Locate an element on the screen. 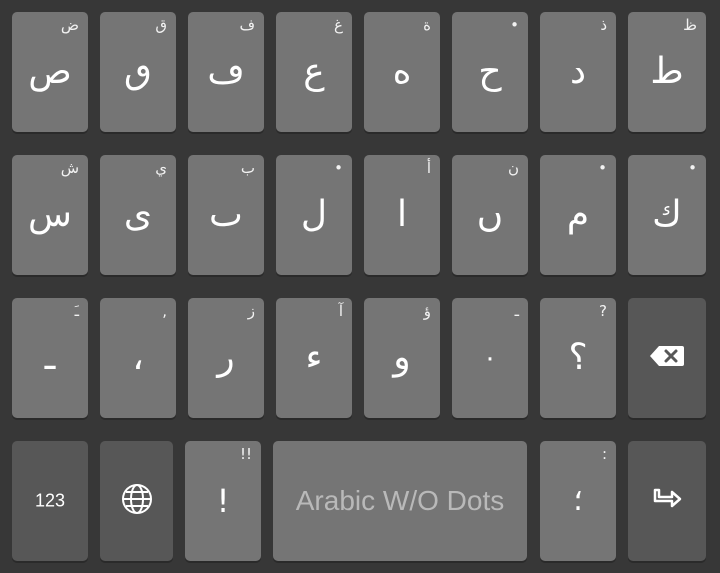 The image size is (720, 573). key-ain: غ ع is located at coordinates (314, 72).